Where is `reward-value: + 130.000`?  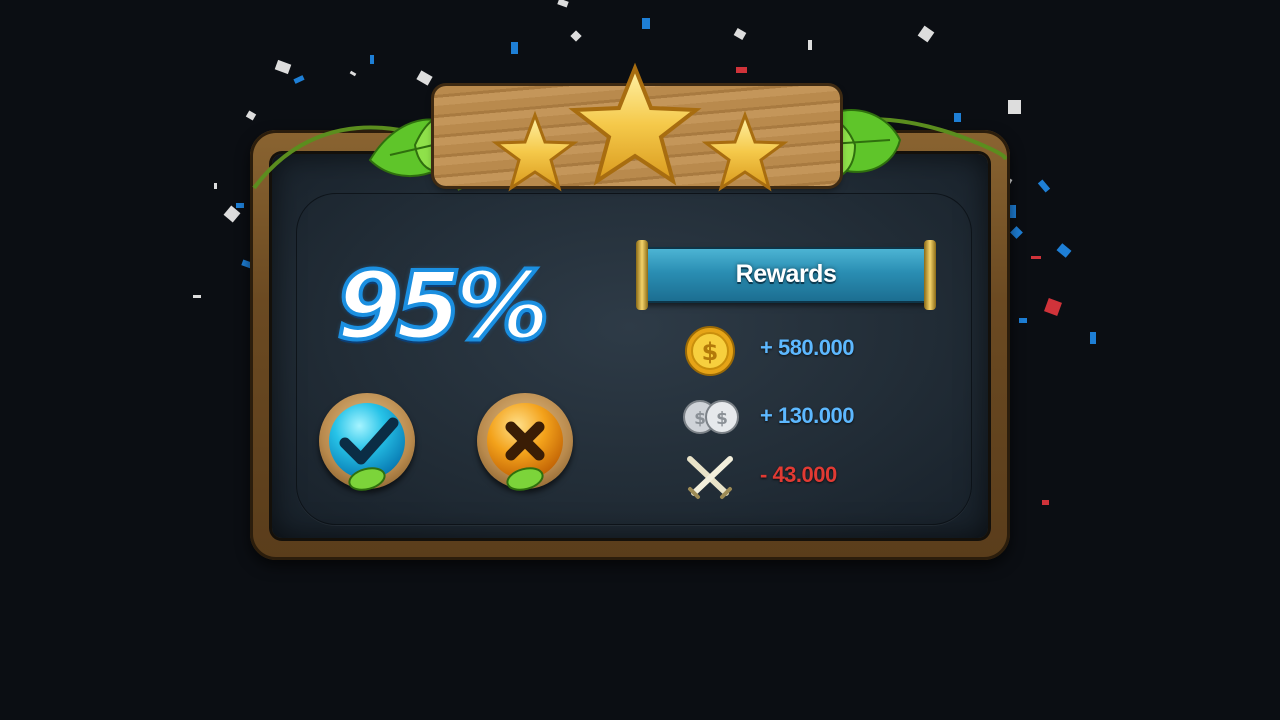
reward-value: + 130.000 is located at coordinates (807, 415).